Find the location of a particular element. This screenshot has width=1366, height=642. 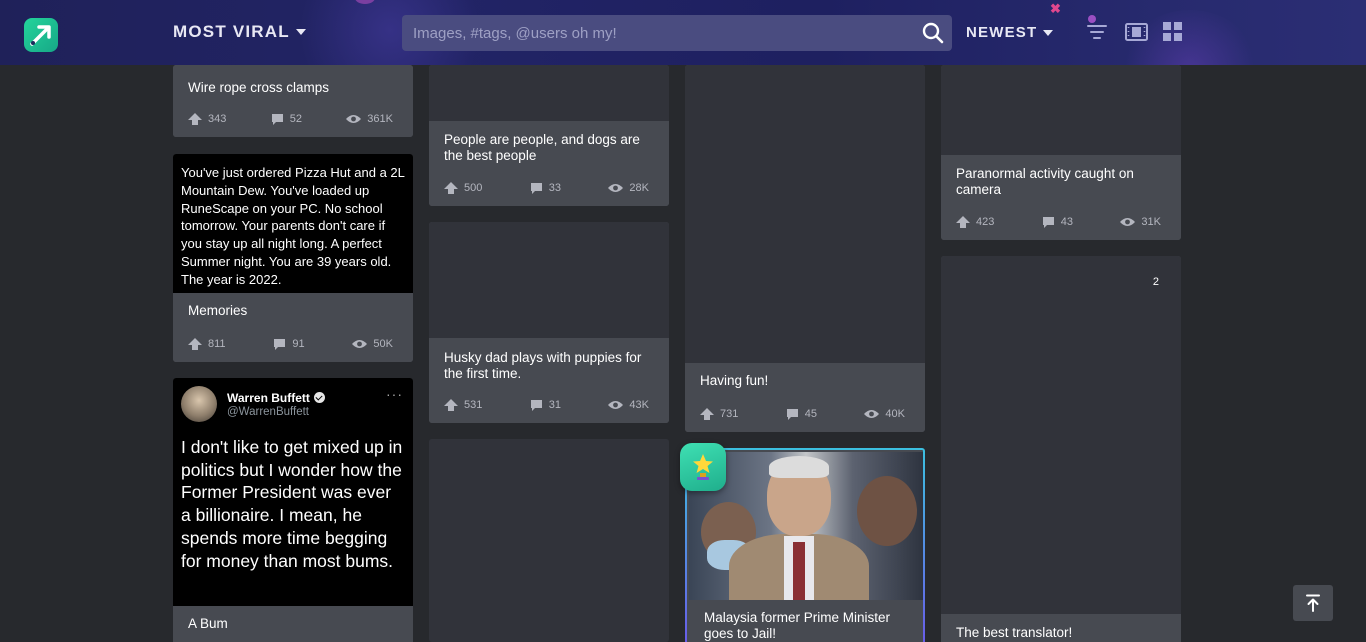

photo-hair is located at coordinates (799, 467).